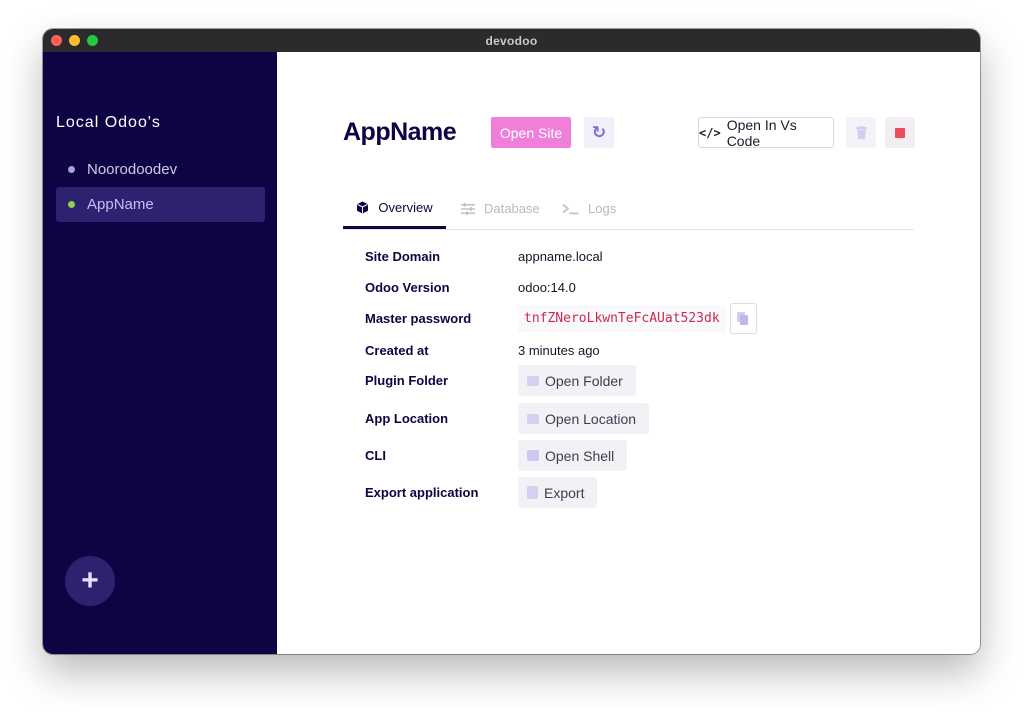 The width and height of the screenshot is (1024, 712). I want to click on tab-label: Overview, so click(405, 207).